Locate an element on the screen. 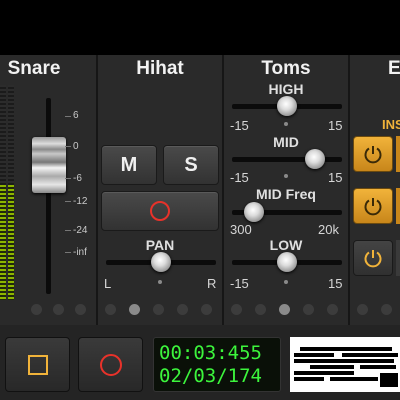 The height and width of the screenshot is (400, 400). scale-label: -24 is located at coordinates (80, 230).